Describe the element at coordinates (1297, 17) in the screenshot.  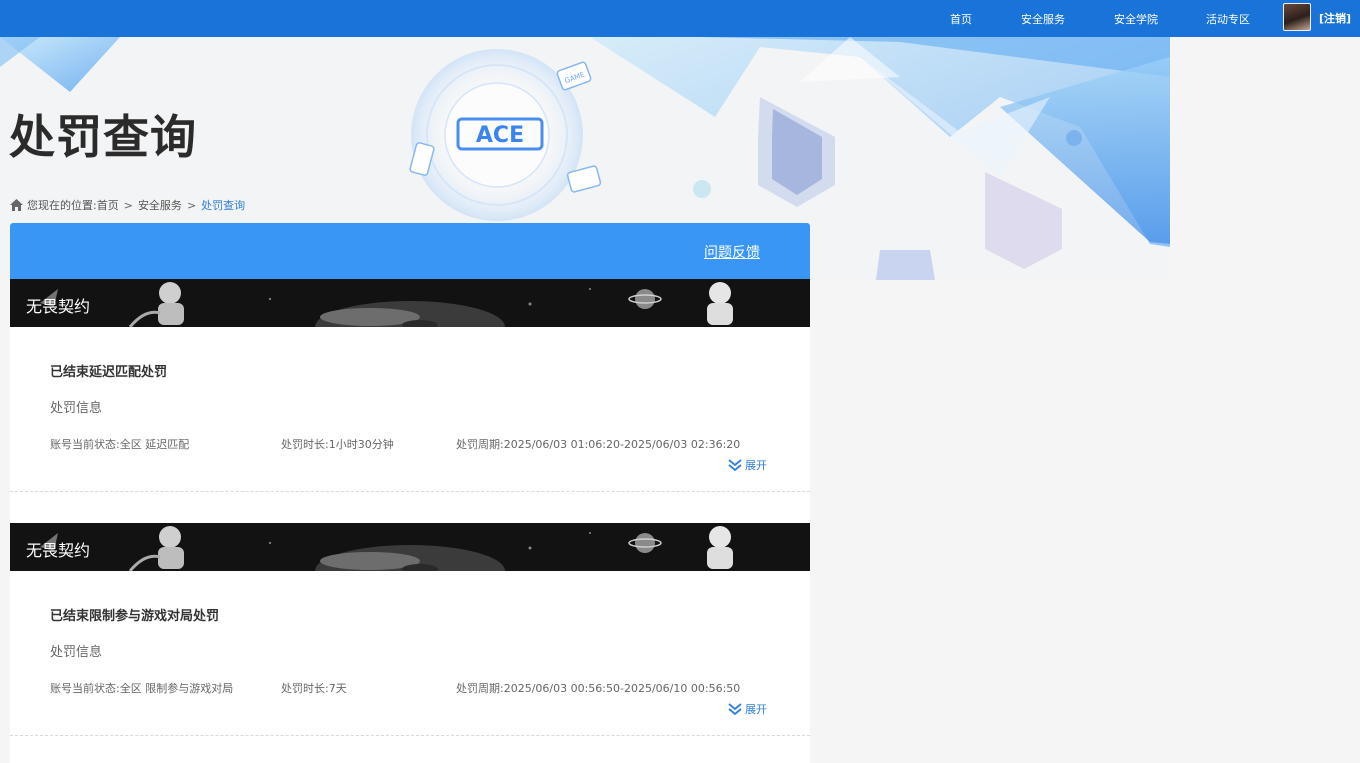
I see `user-avatar` at that location.